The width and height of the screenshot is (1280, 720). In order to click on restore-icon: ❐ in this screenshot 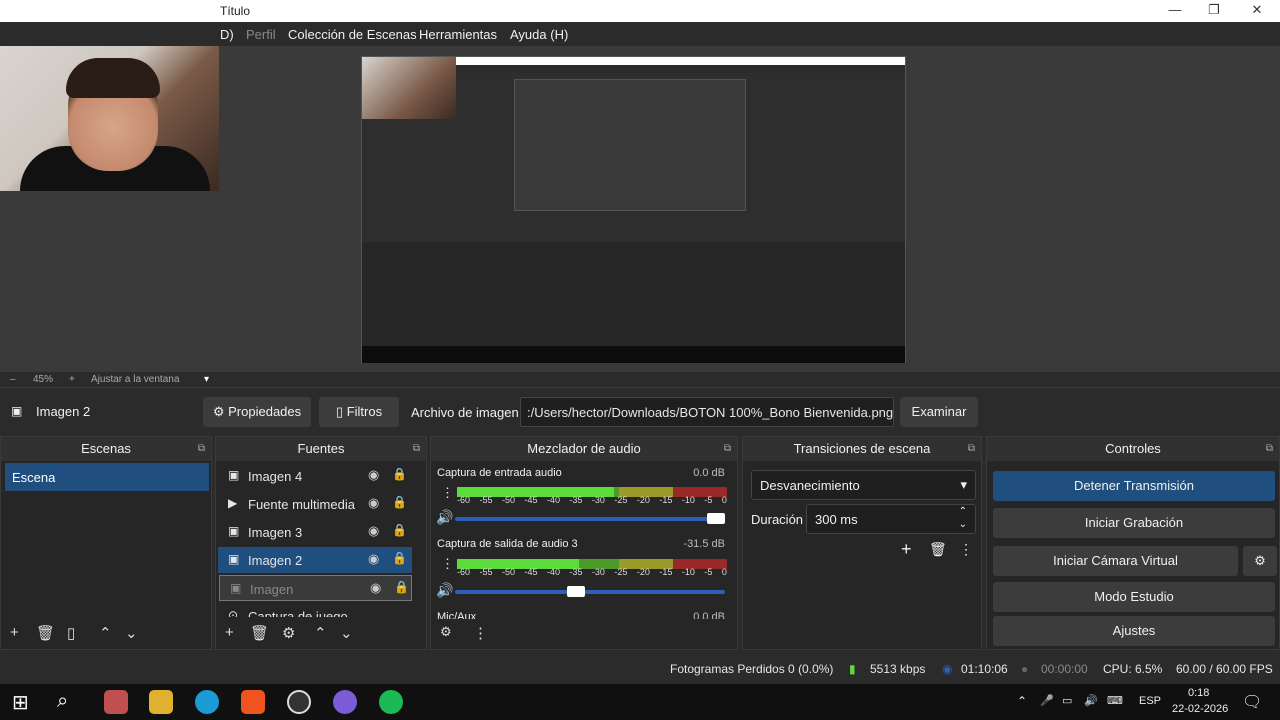, I will do `click(1214, 11)`.